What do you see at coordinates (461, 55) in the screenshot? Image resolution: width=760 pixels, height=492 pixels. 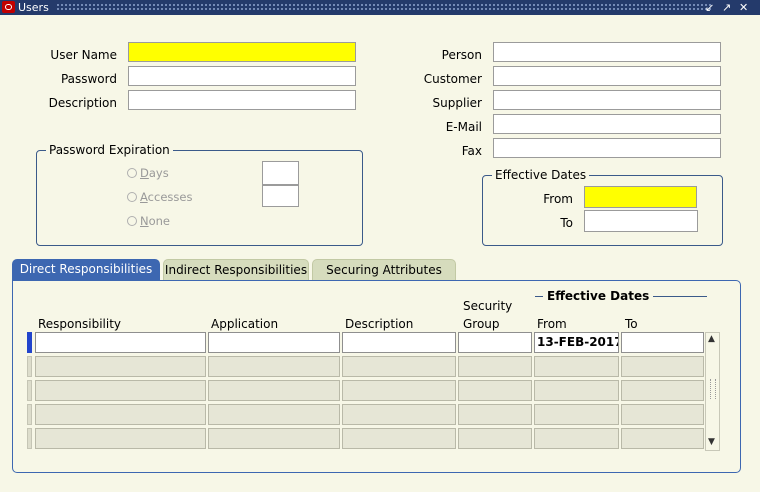 I see `person-label: Person` at bounding box center [461, 55].